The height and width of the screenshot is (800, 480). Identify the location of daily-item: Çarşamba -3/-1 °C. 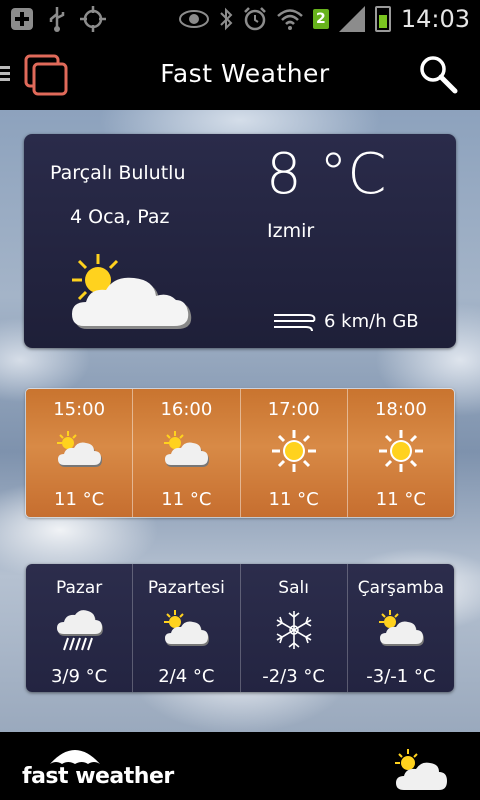
(401, 628).